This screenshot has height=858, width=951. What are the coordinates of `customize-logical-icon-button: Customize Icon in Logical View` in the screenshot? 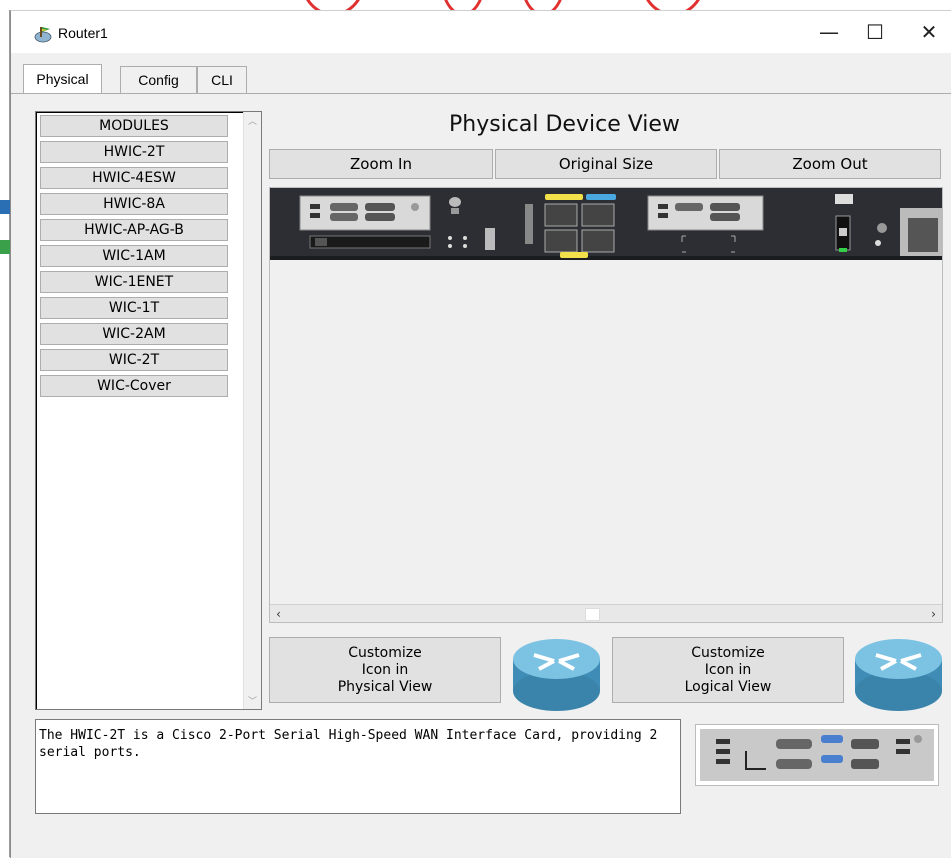 It's located at (728, 670).